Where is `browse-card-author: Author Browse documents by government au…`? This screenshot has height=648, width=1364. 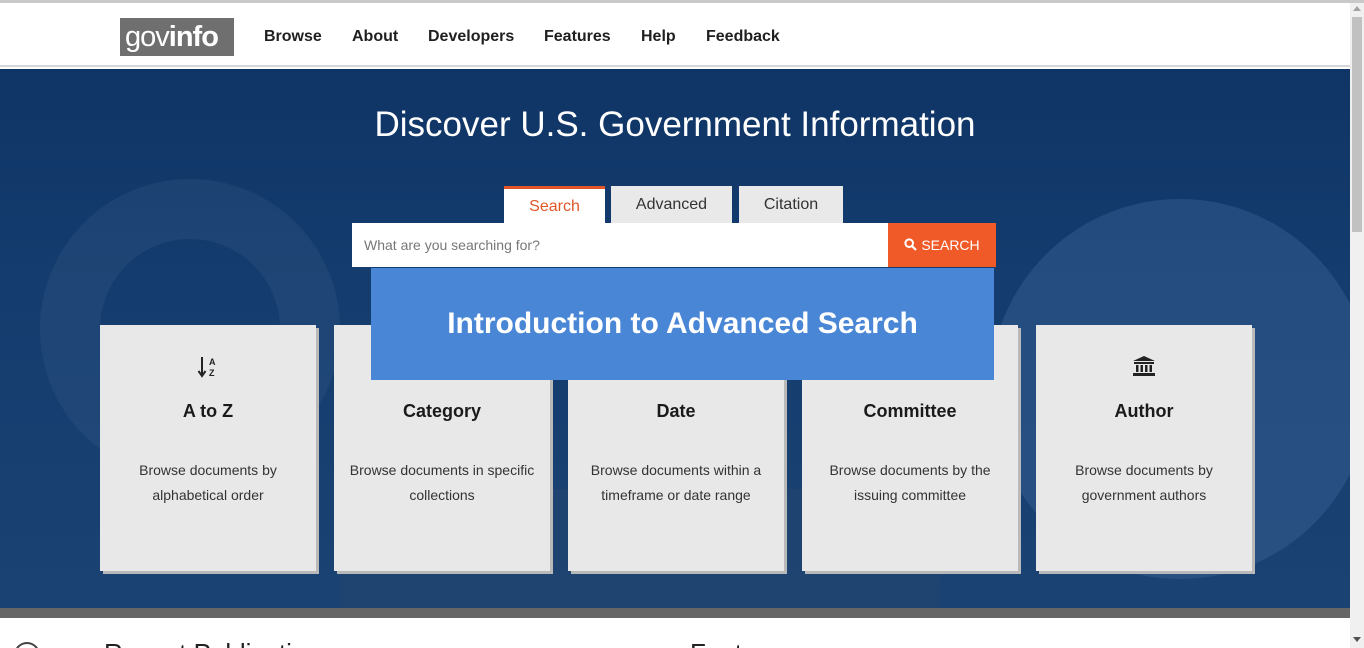
browse-card-author: Author Browse documents by government au… is located at coordinates (1144, 448).